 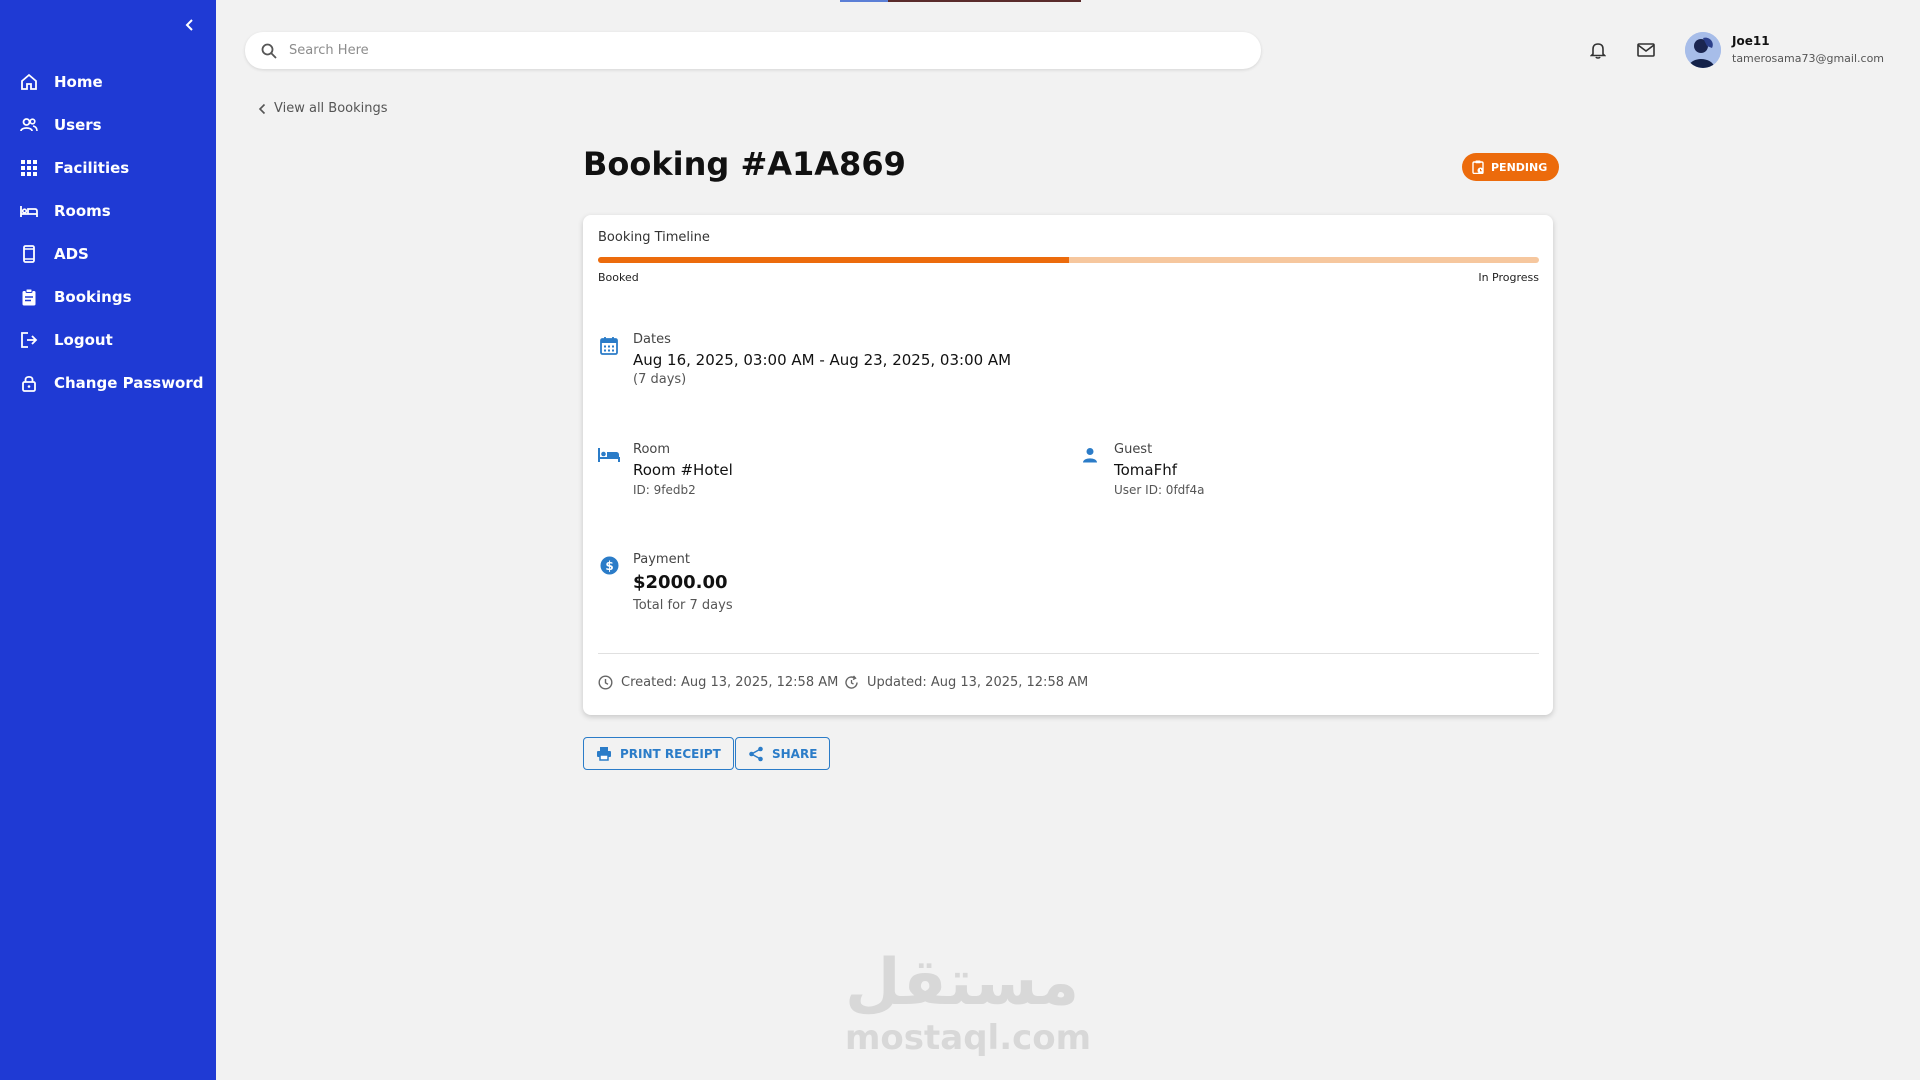 I want to click on user-name: Joe11, so click(x=1751, y=41).